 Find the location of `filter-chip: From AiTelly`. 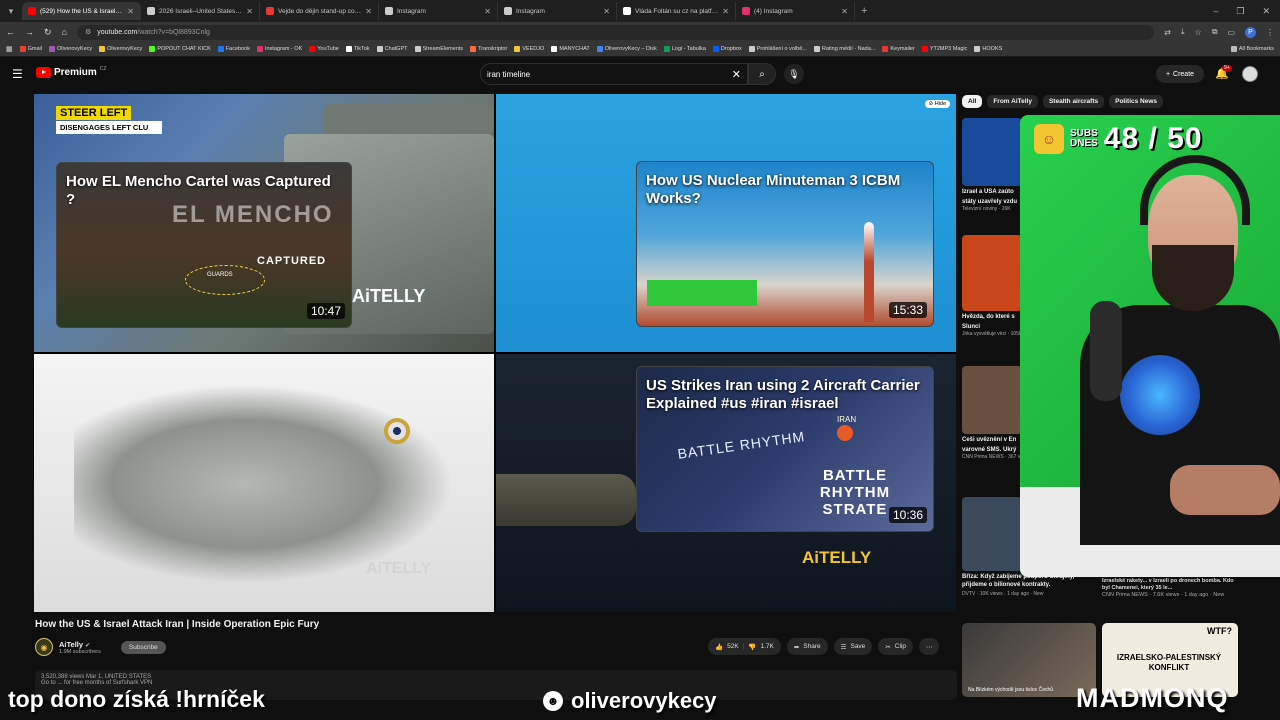

filter-chip: From AiTelly is located at coordinates (1012, 101).